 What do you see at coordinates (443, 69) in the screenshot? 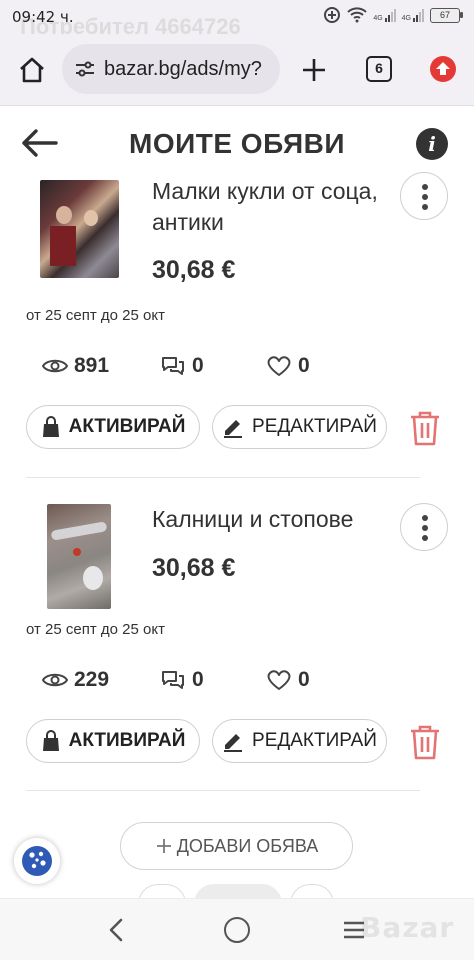
I see `update-icon` at bounding box center [443, 69].